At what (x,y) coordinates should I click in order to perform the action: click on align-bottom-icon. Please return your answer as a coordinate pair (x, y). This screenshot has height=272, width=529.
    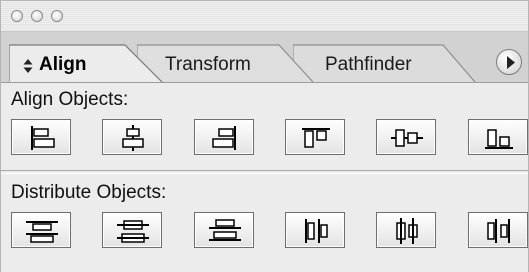
    Looking at the image, I should click on (499, 139).